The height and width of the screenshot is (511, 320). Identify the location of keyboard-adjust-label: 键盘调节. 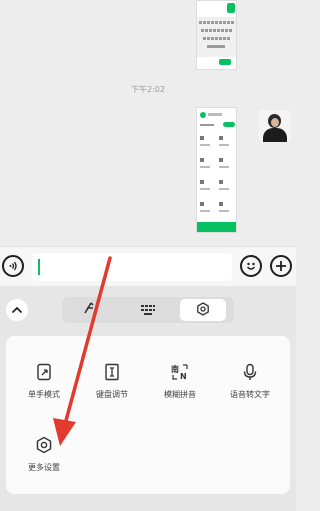
(112, 394).